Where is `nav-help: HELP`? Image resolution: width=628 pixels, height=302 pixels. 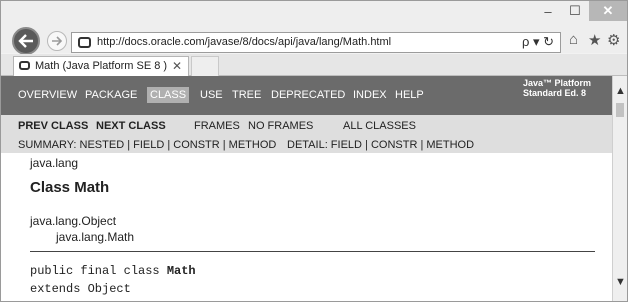 nav-help: HELP is located at coordinates (409, 95).